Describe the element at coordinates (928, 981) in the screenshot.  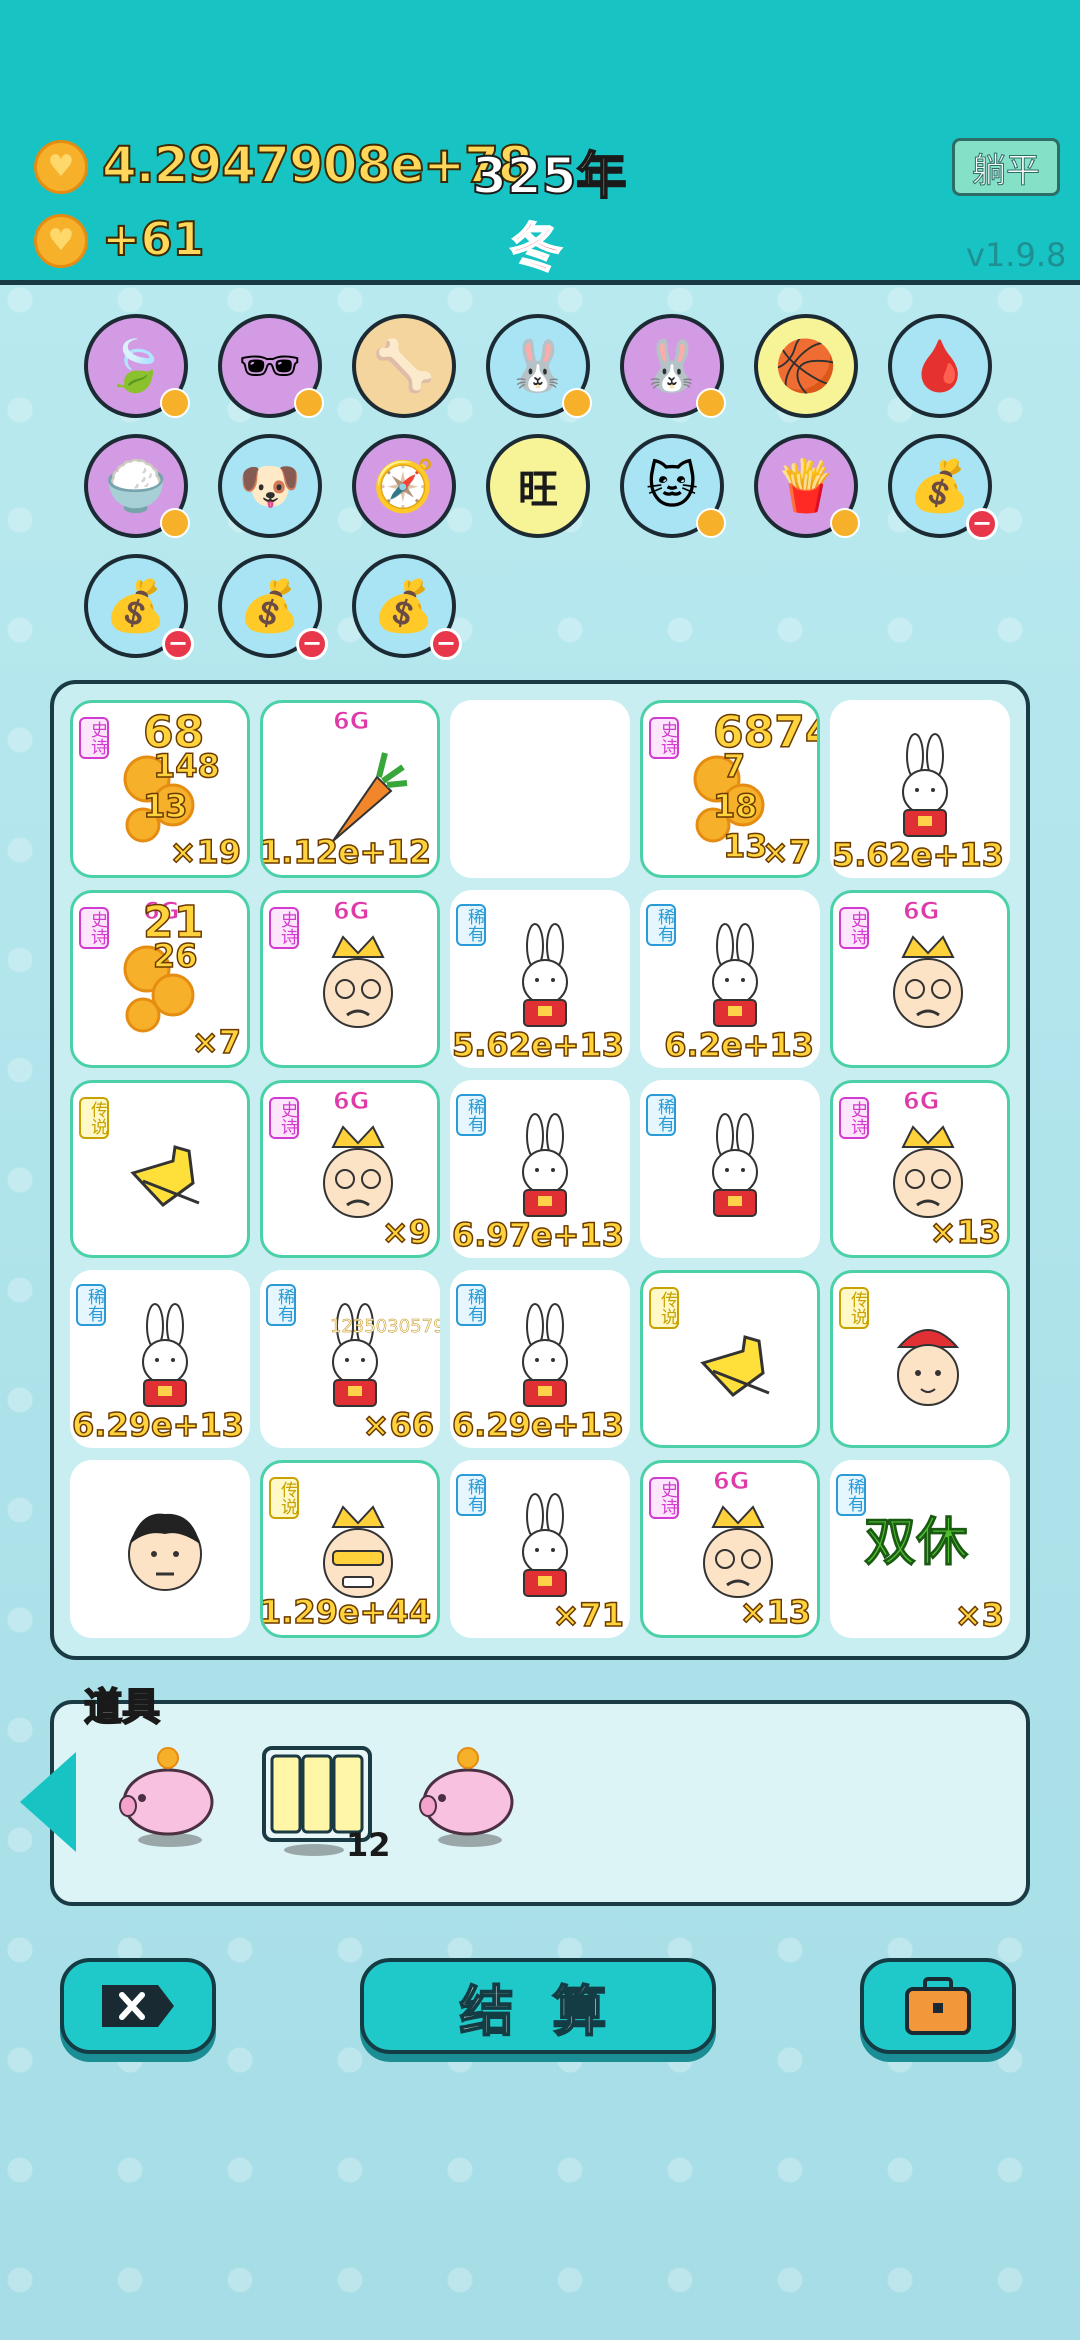
I see `king-icon` at that location.